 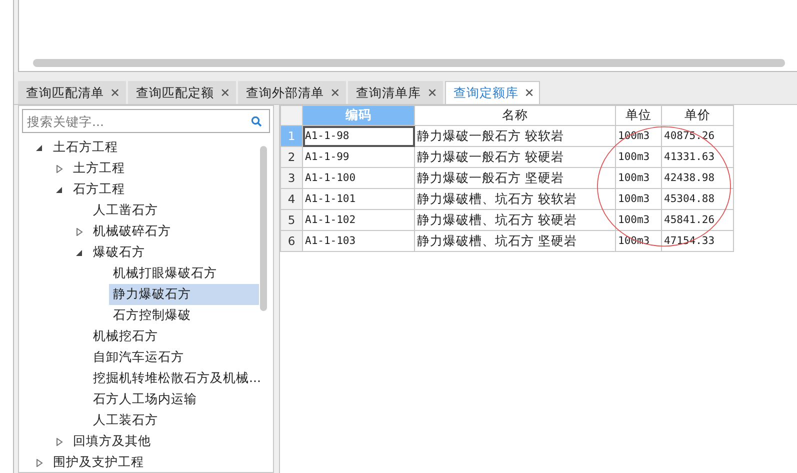 I want to click on table-cell: A1-1-98, so click(x=358, y=136).